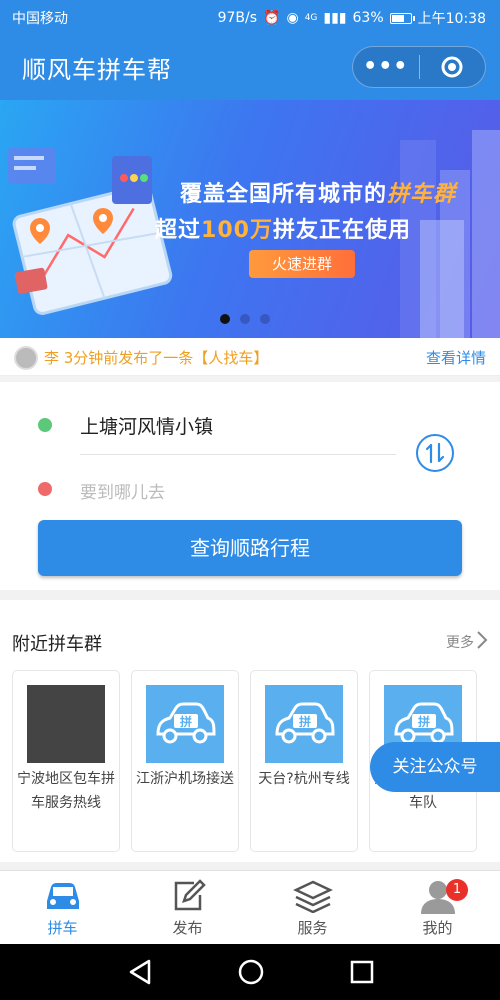  Describe the element at coordinates (482, 642) in the screenshot. I see `chevron-right-icon` at that location.